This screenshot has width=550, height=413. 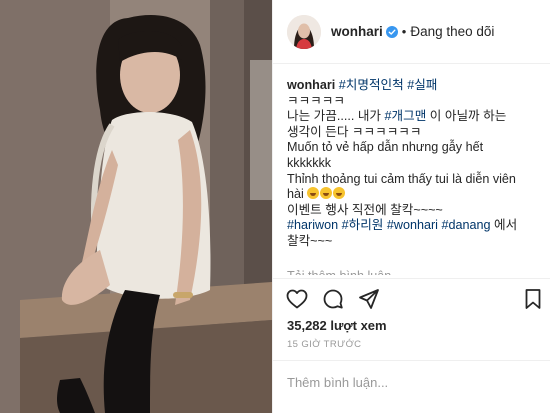 I want to click on caption-line: Muốn tỏ vẻ hấp dẫn nhưng gẫy hết, so click(x=385, y=147).